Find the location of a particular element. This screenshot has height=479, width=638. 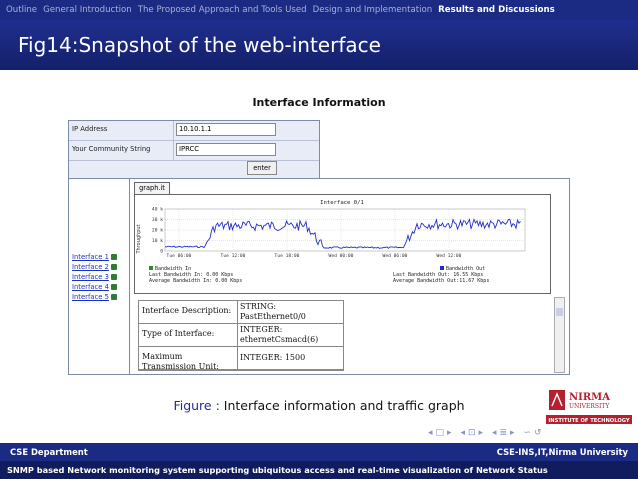

interface-link-4: Interface 4 is located at coordinates (94, 287).